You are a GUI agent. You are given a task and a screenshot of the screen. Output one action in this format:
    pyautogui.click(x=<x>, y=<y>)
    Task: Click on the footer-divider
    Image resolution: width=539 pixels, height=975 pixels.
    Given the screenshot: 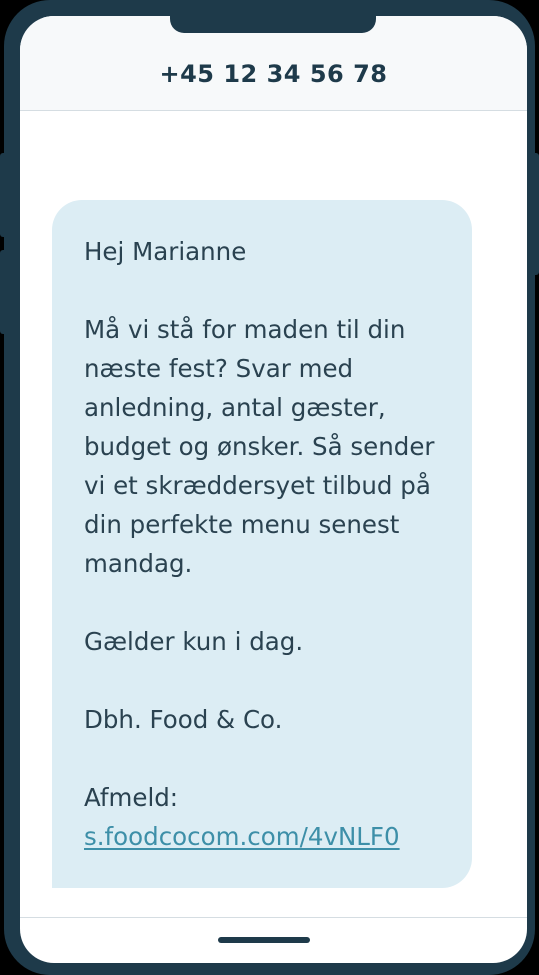 What is the action you would take?
    pyautogui.click(x=273, y=917)
    